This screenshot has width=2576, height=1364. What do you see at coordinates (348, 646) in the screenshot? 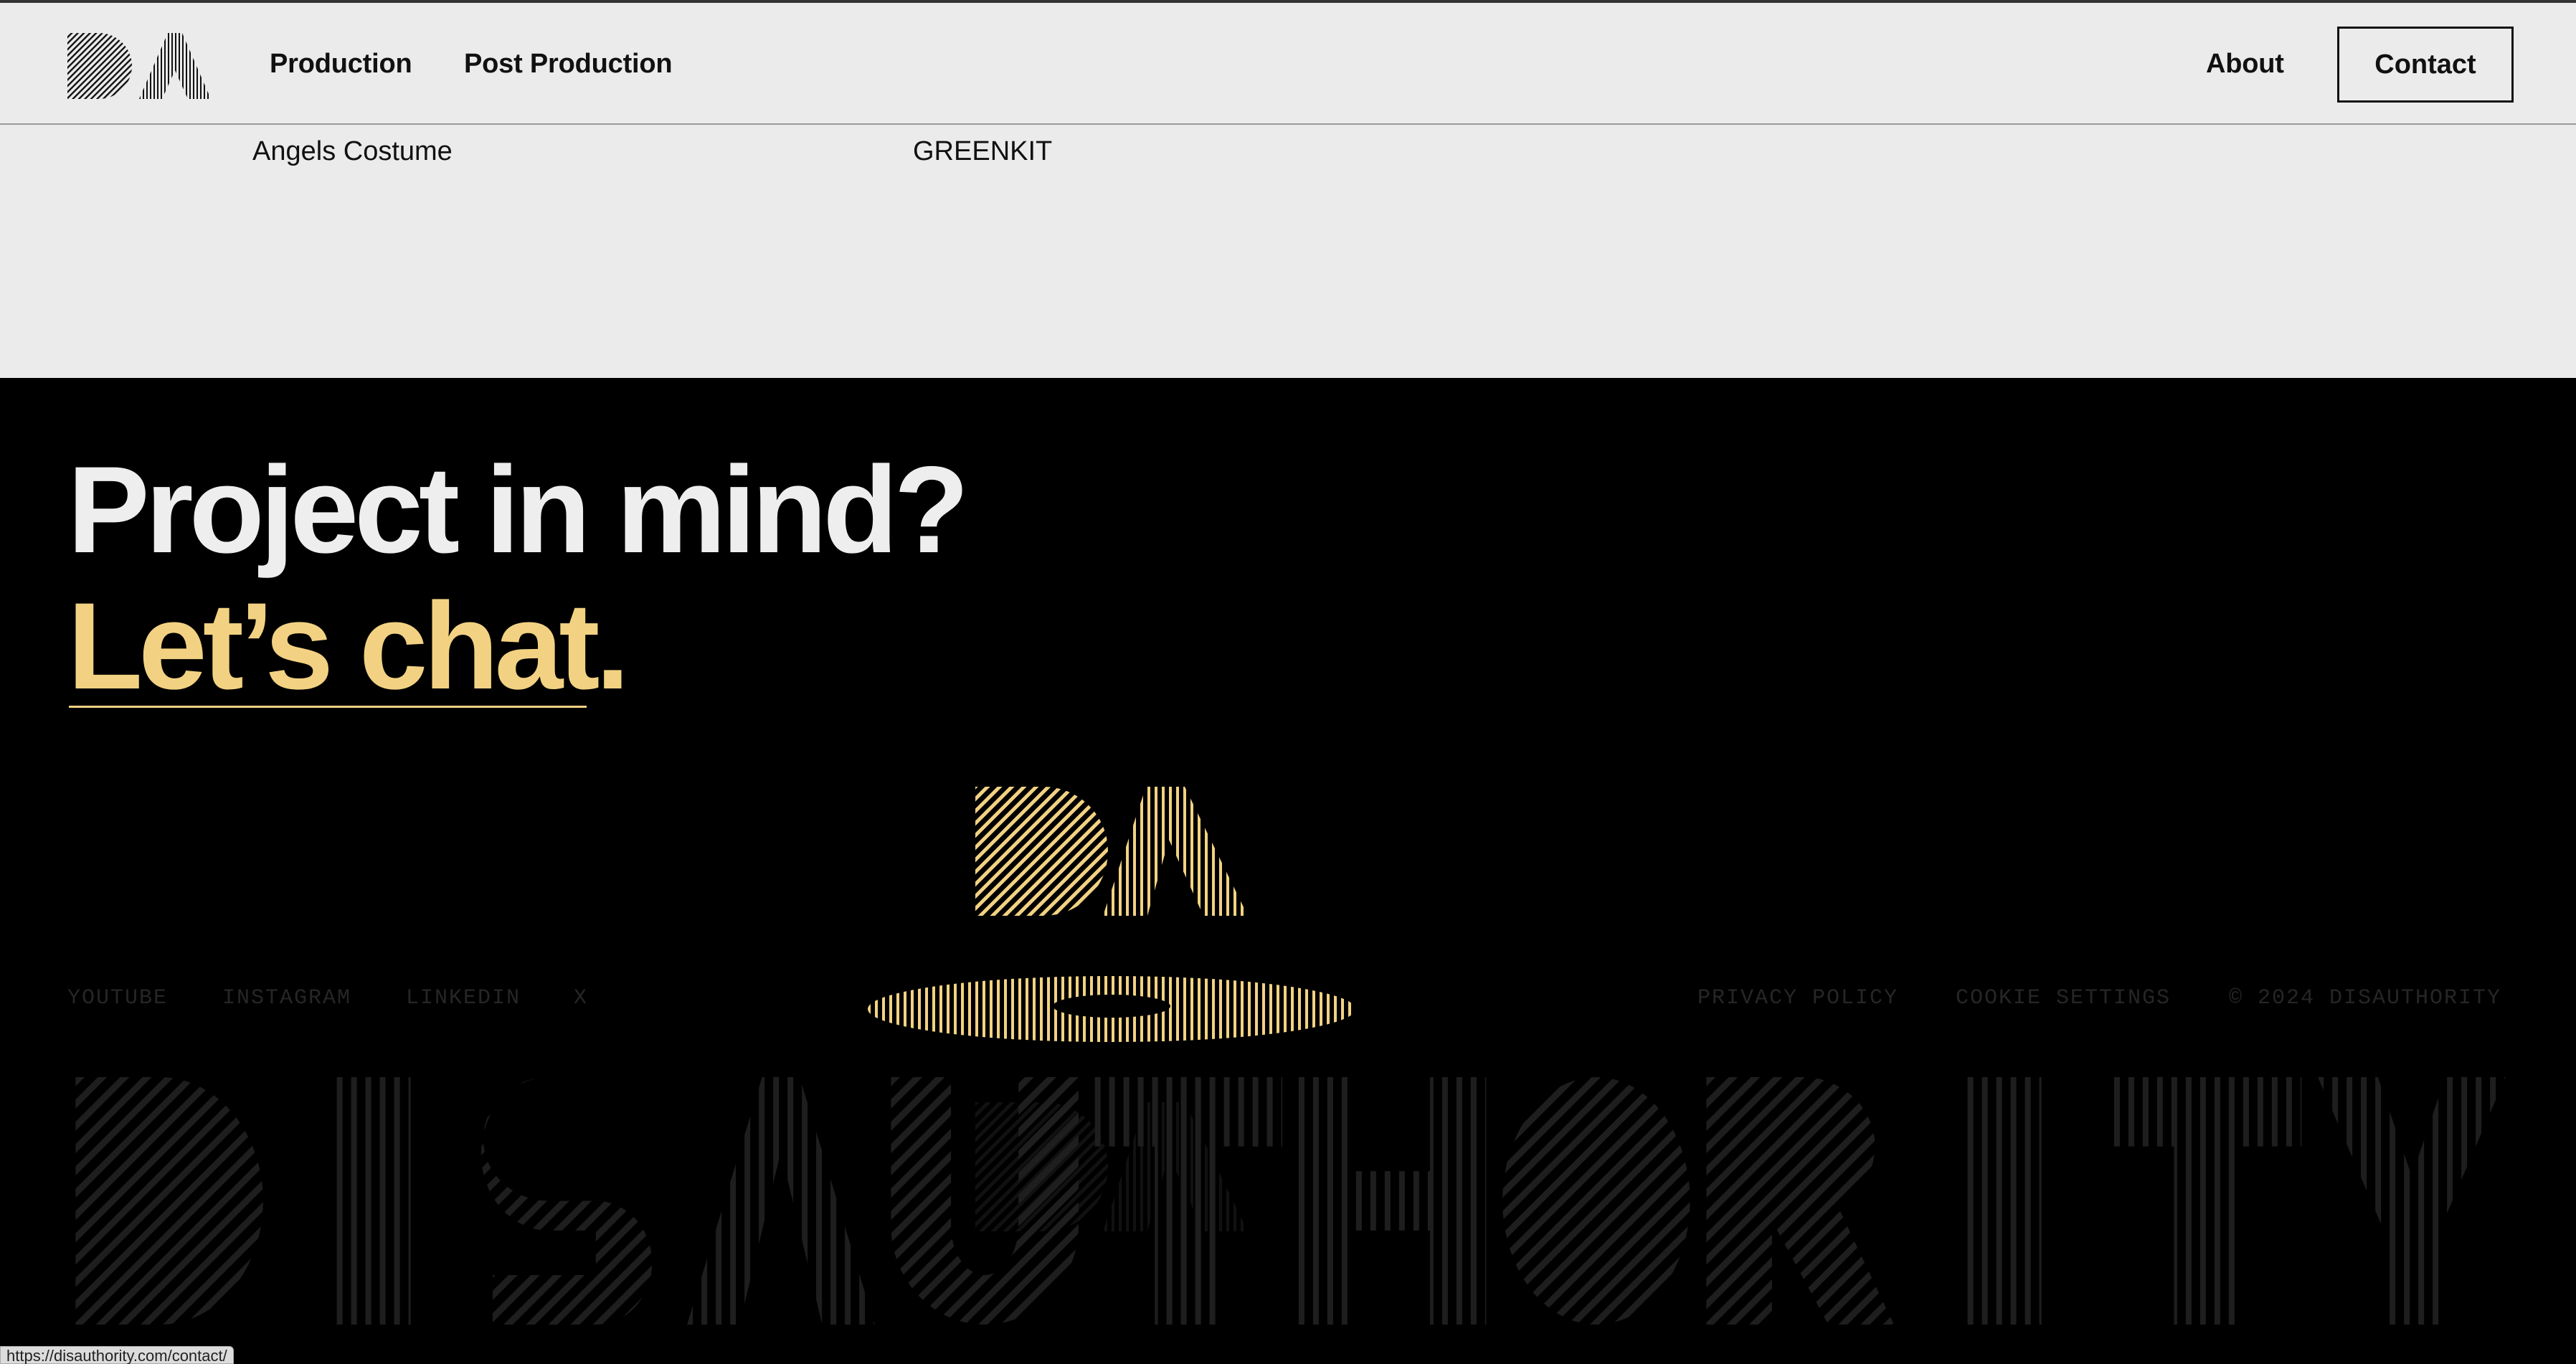
I see `lets-chat-link: Let’s chat.` at bounding box center [348, 646].